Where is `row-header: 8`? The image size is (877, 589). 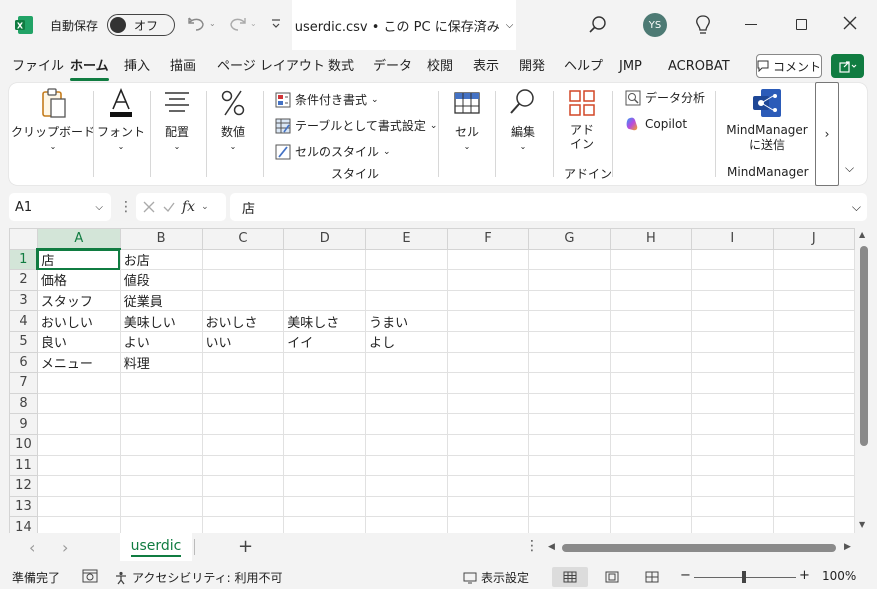 row-header: 8 is located at coordinates (23, 403).